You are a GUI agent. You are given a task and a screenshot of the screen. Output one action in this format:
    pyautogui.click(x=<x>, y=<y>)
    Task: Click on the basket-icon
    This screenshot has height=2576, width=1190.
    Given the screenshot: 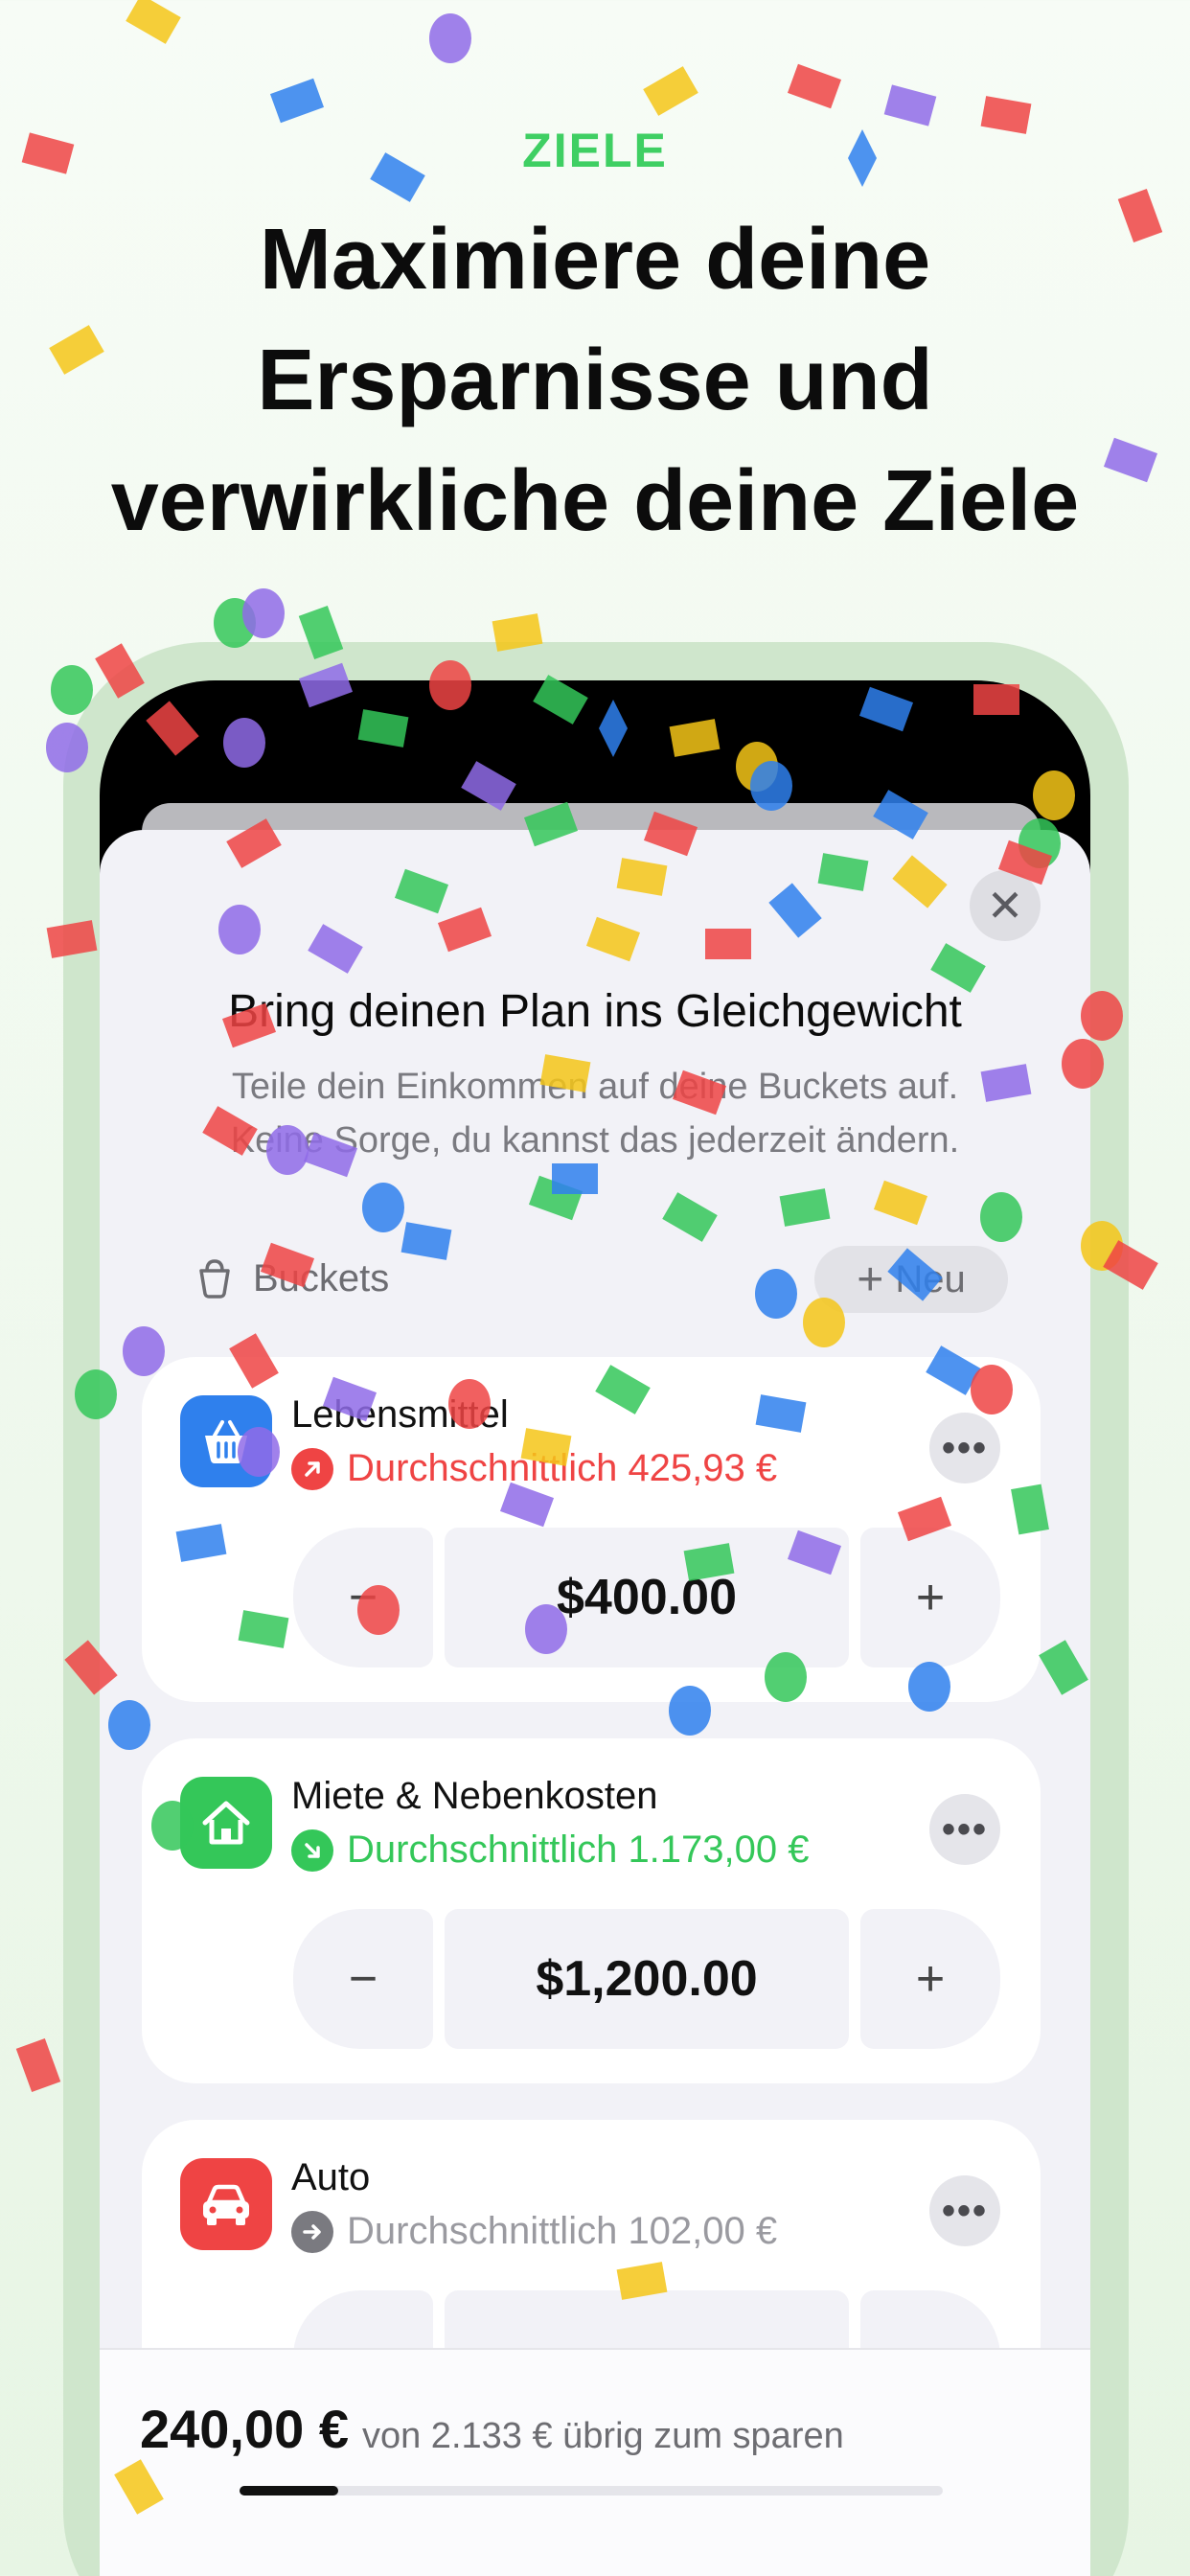 What is the action you would take?
    pyautogui.click(x=226, y=1441)
    